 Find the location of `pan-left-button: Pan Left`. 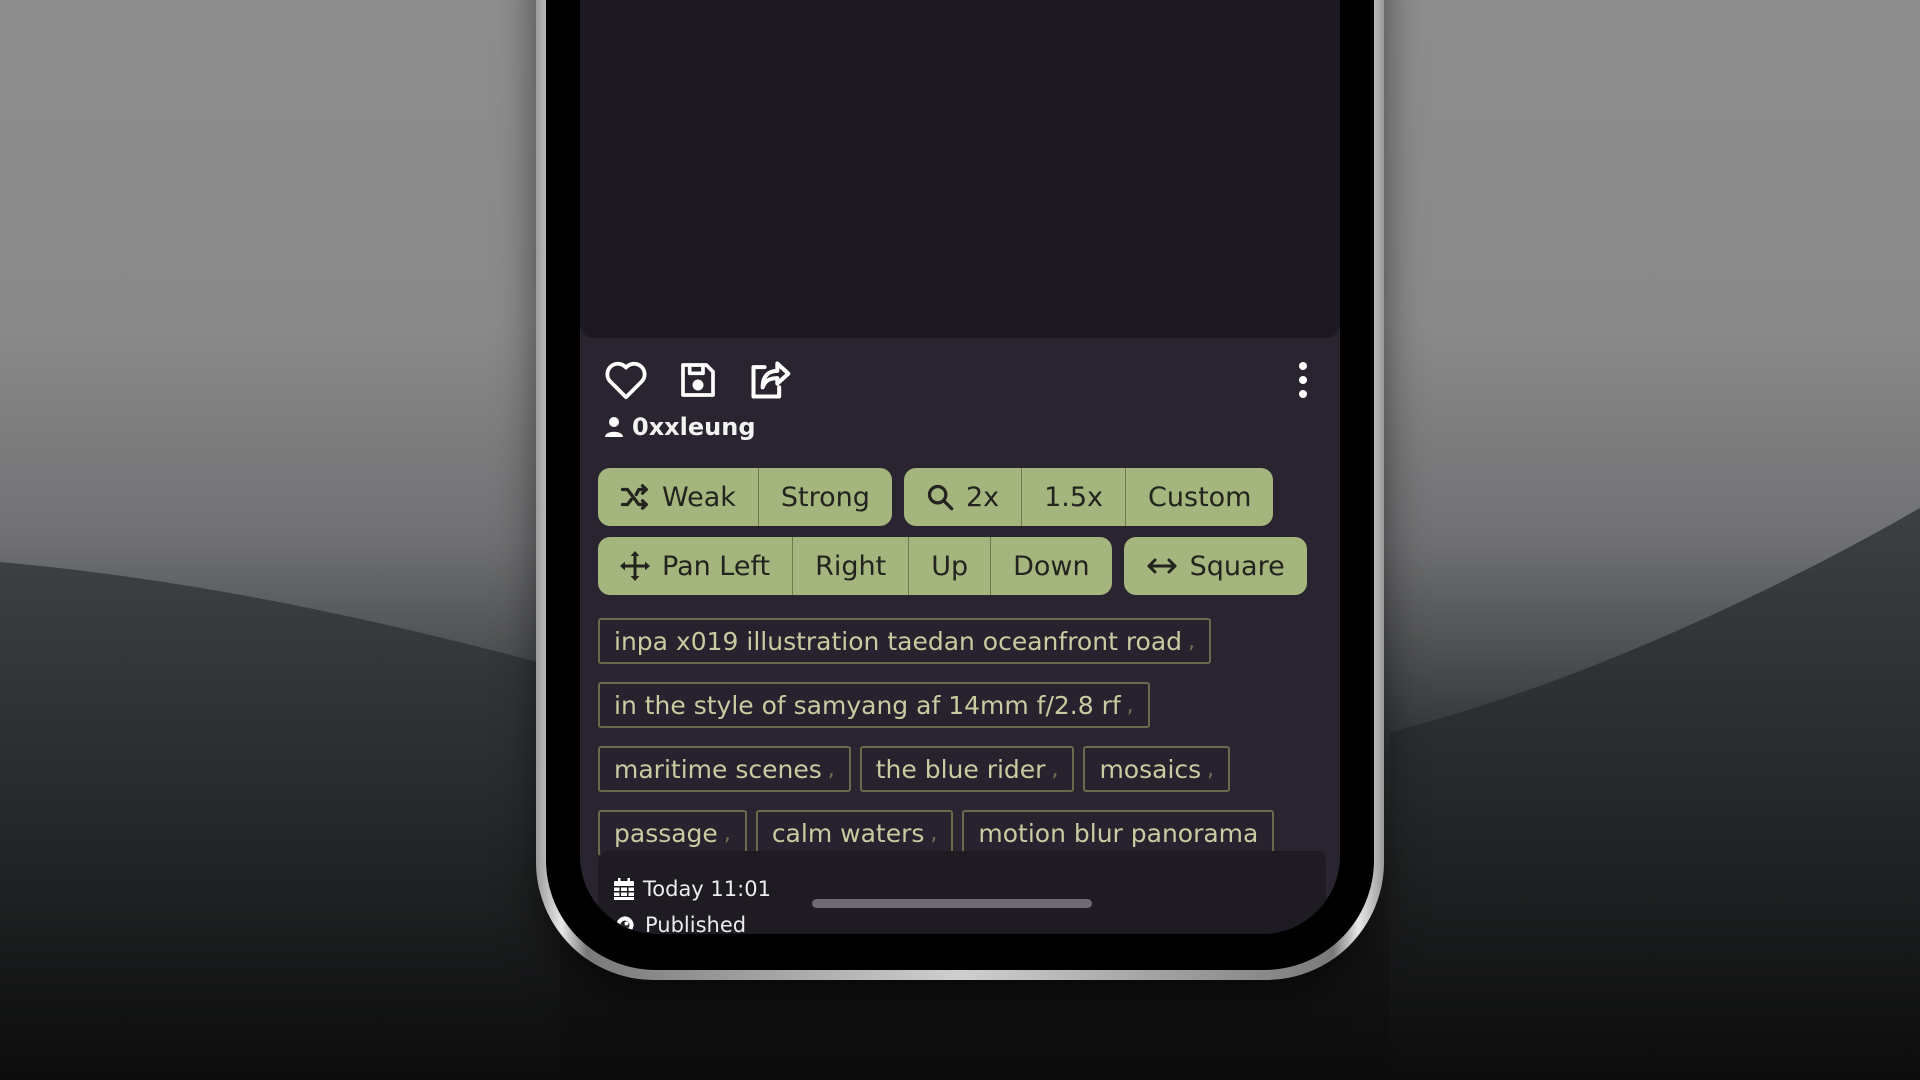

pan-left-button: Pan Left is located at coordinates (695, 566).